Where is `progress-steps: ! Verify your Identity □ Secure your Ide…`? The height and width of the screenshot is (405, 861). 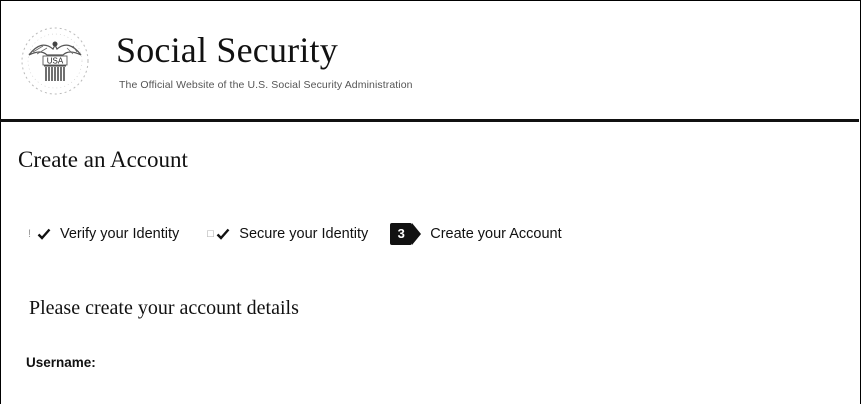 progress-steps: ! Verify your Identity □ Secure your Ide… is located at coordinates (295, 234).